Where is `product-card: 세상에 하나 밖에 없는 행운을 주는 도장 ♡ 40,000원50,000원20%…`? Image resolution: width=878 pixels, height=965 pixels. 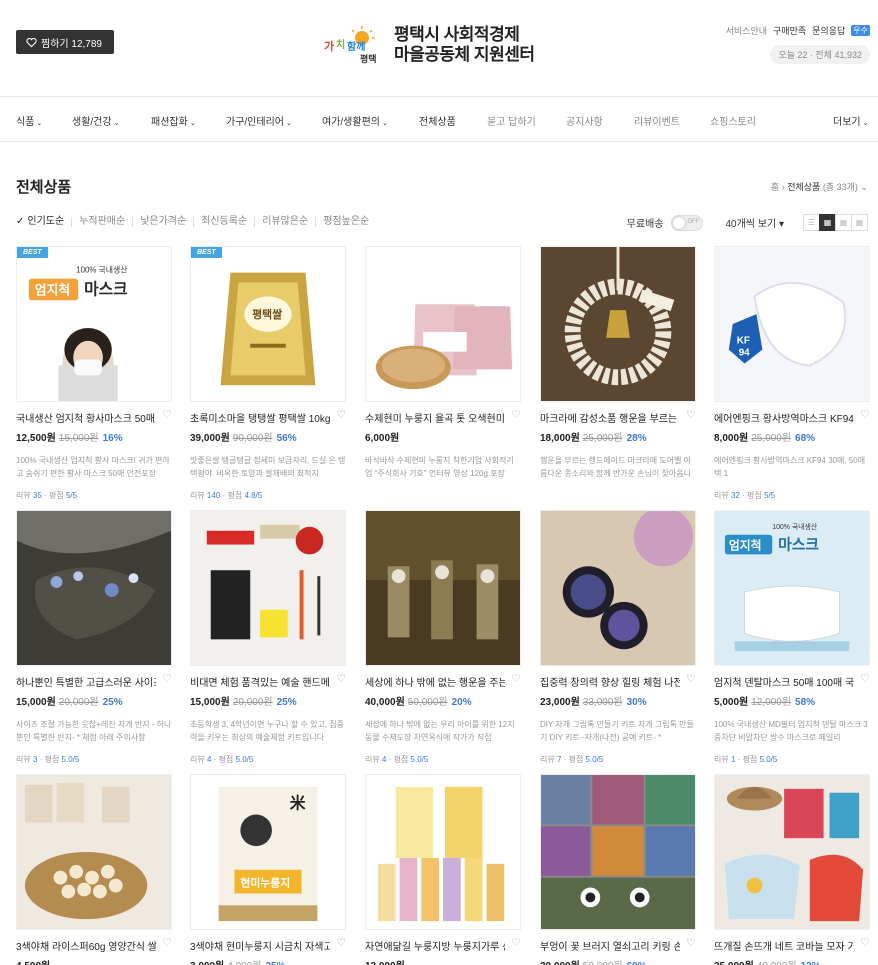 product-card: 세상에 하나 밖에 없는 행운을 주는 도장 ♡ 40,000원50,000원20%… is located at coordinates (443, 637).